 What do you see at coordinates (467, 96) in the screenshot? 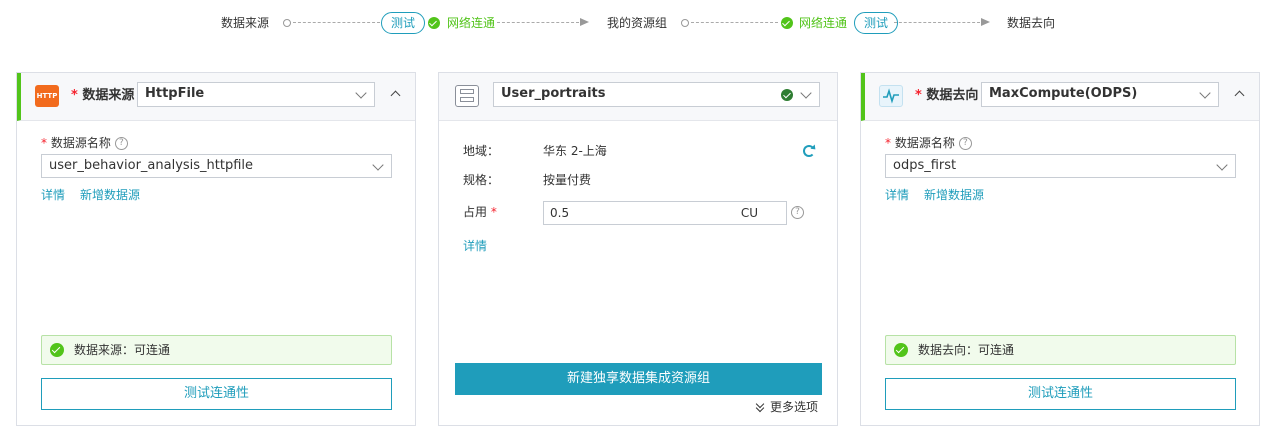
I see `resource-group-icon` at bounding box center [467, 96].